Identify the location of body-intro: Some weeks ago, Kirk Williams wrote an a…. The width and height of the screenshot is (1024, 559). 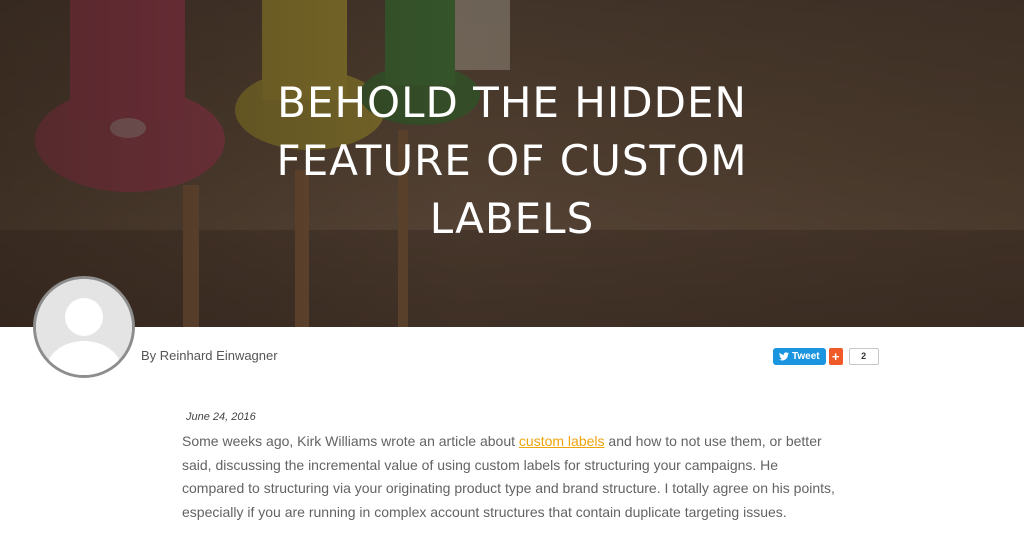
(350, 441).